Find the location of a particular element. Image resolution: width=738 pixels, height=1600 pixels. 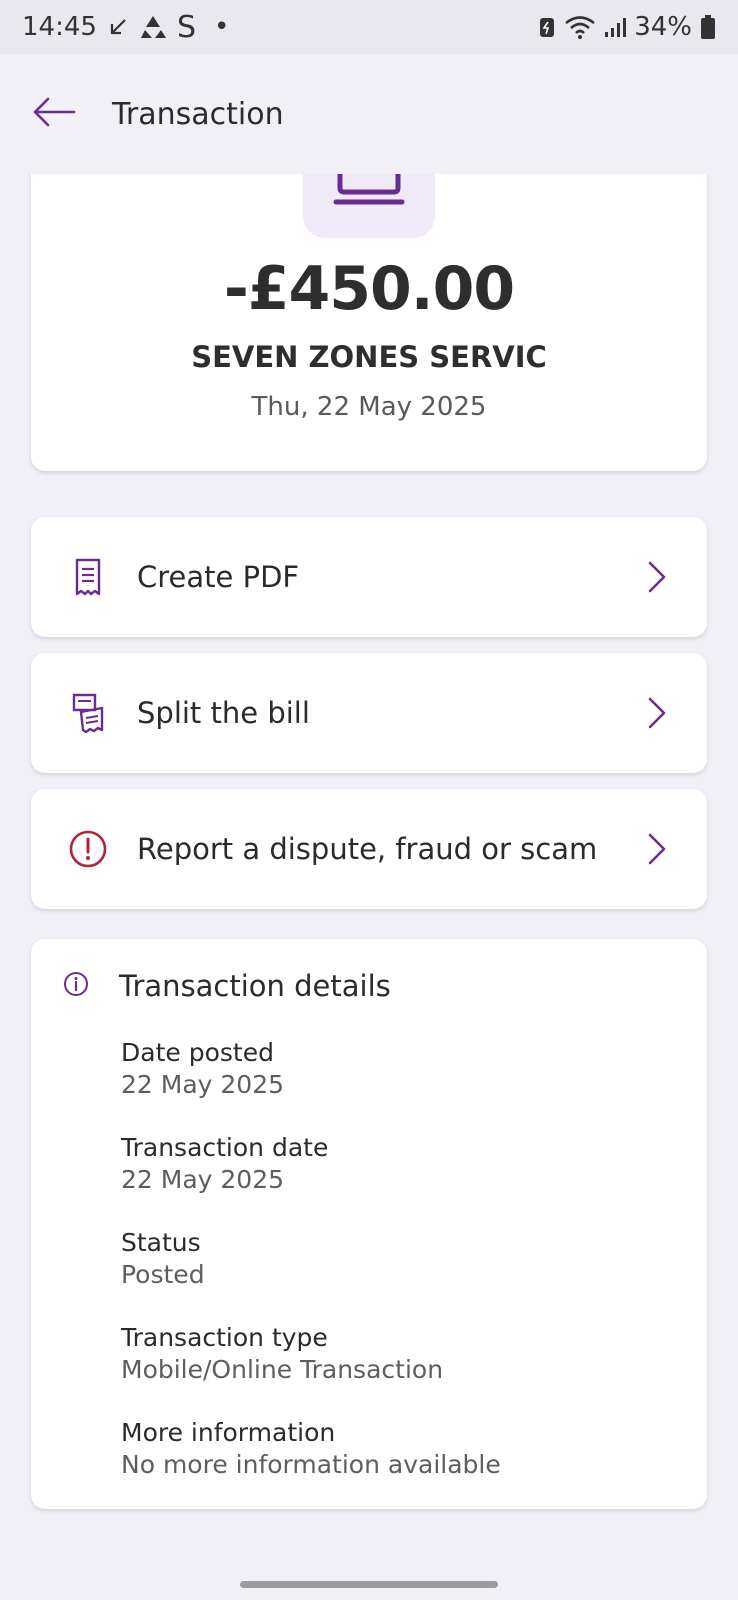

report-dispute-button: Report a dispute, fraud or scam is located at coordinates (369, 849).